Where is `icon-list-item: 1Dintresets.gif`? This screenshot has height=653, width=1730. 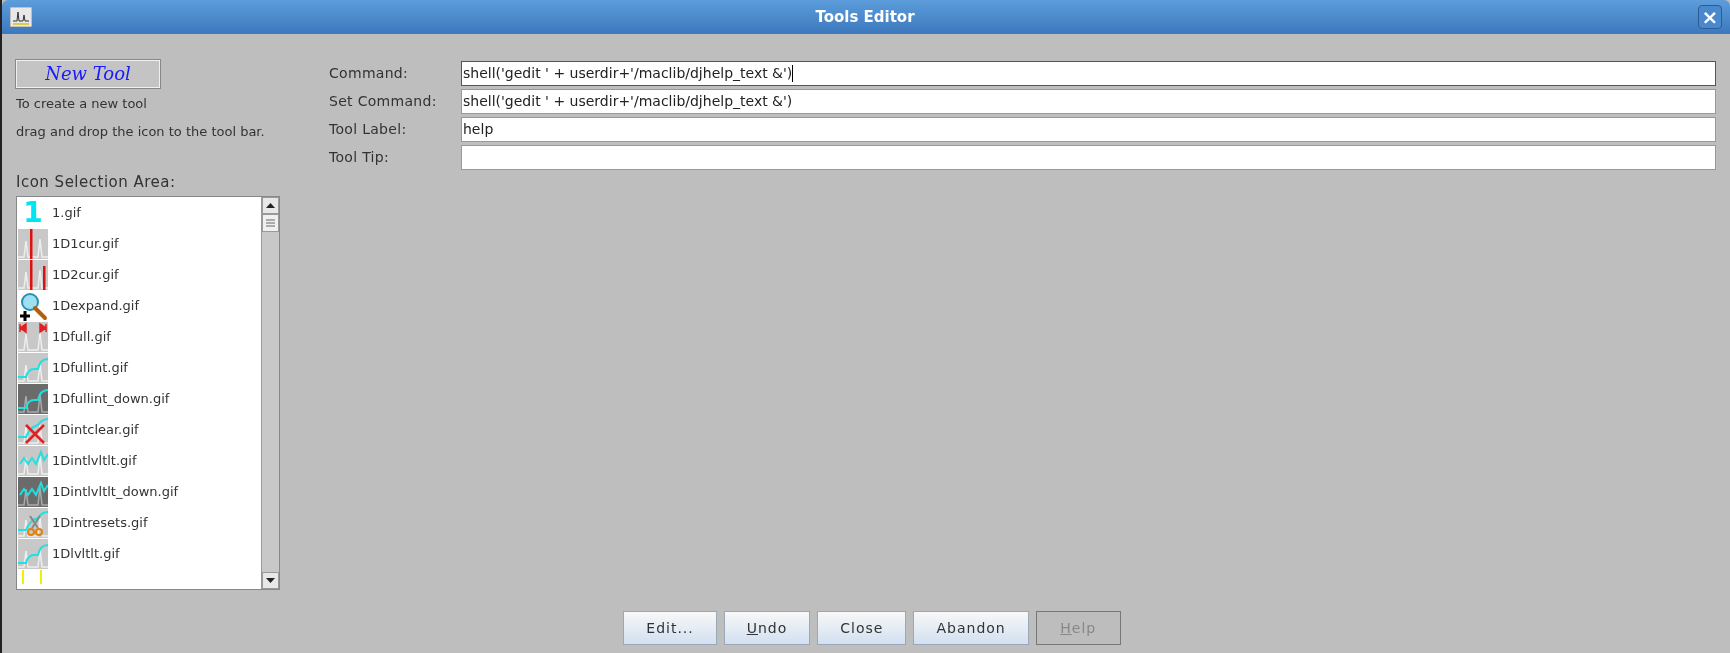 icon-list-item: 1Dintresets.gif is located at coordinates (139, 523).